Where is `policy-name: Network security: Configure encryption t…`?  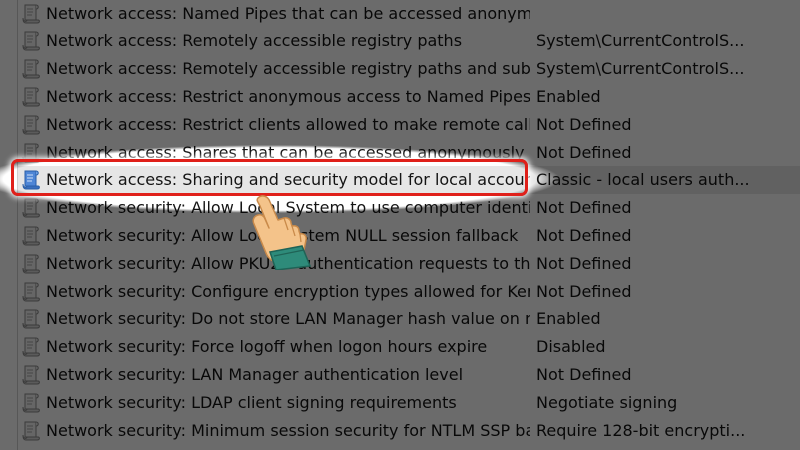
policy-name: Network security: Configure encryption t… is located at coordinates (288, 291).